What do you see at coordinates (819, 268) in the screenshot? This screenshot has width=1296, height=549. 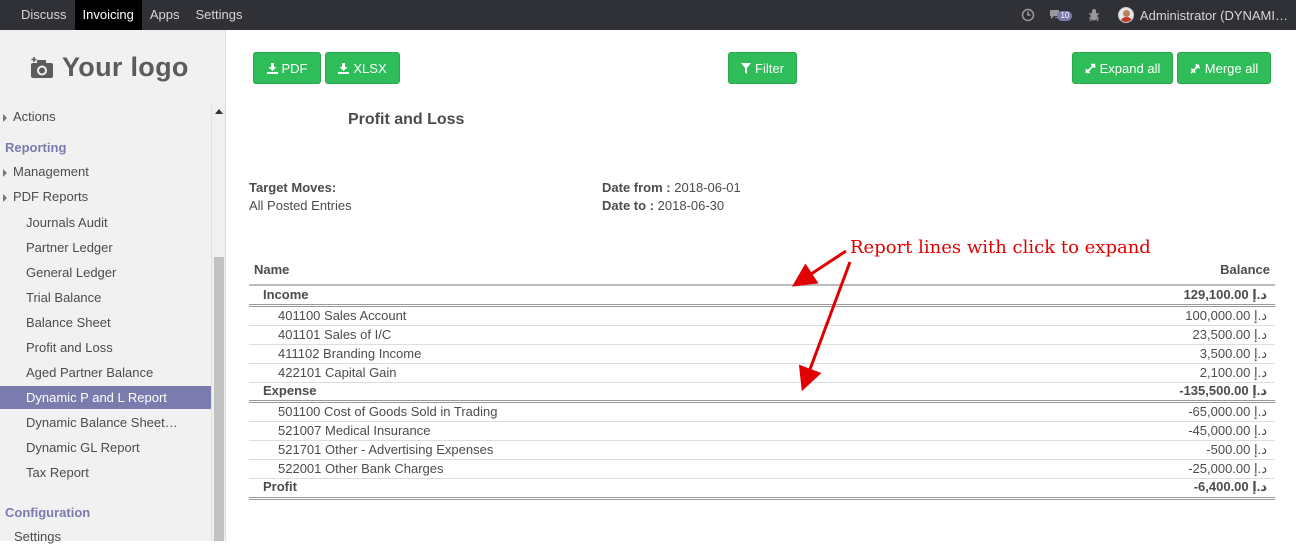 I see `arrow-to-income` at bounding box center [819, 268].